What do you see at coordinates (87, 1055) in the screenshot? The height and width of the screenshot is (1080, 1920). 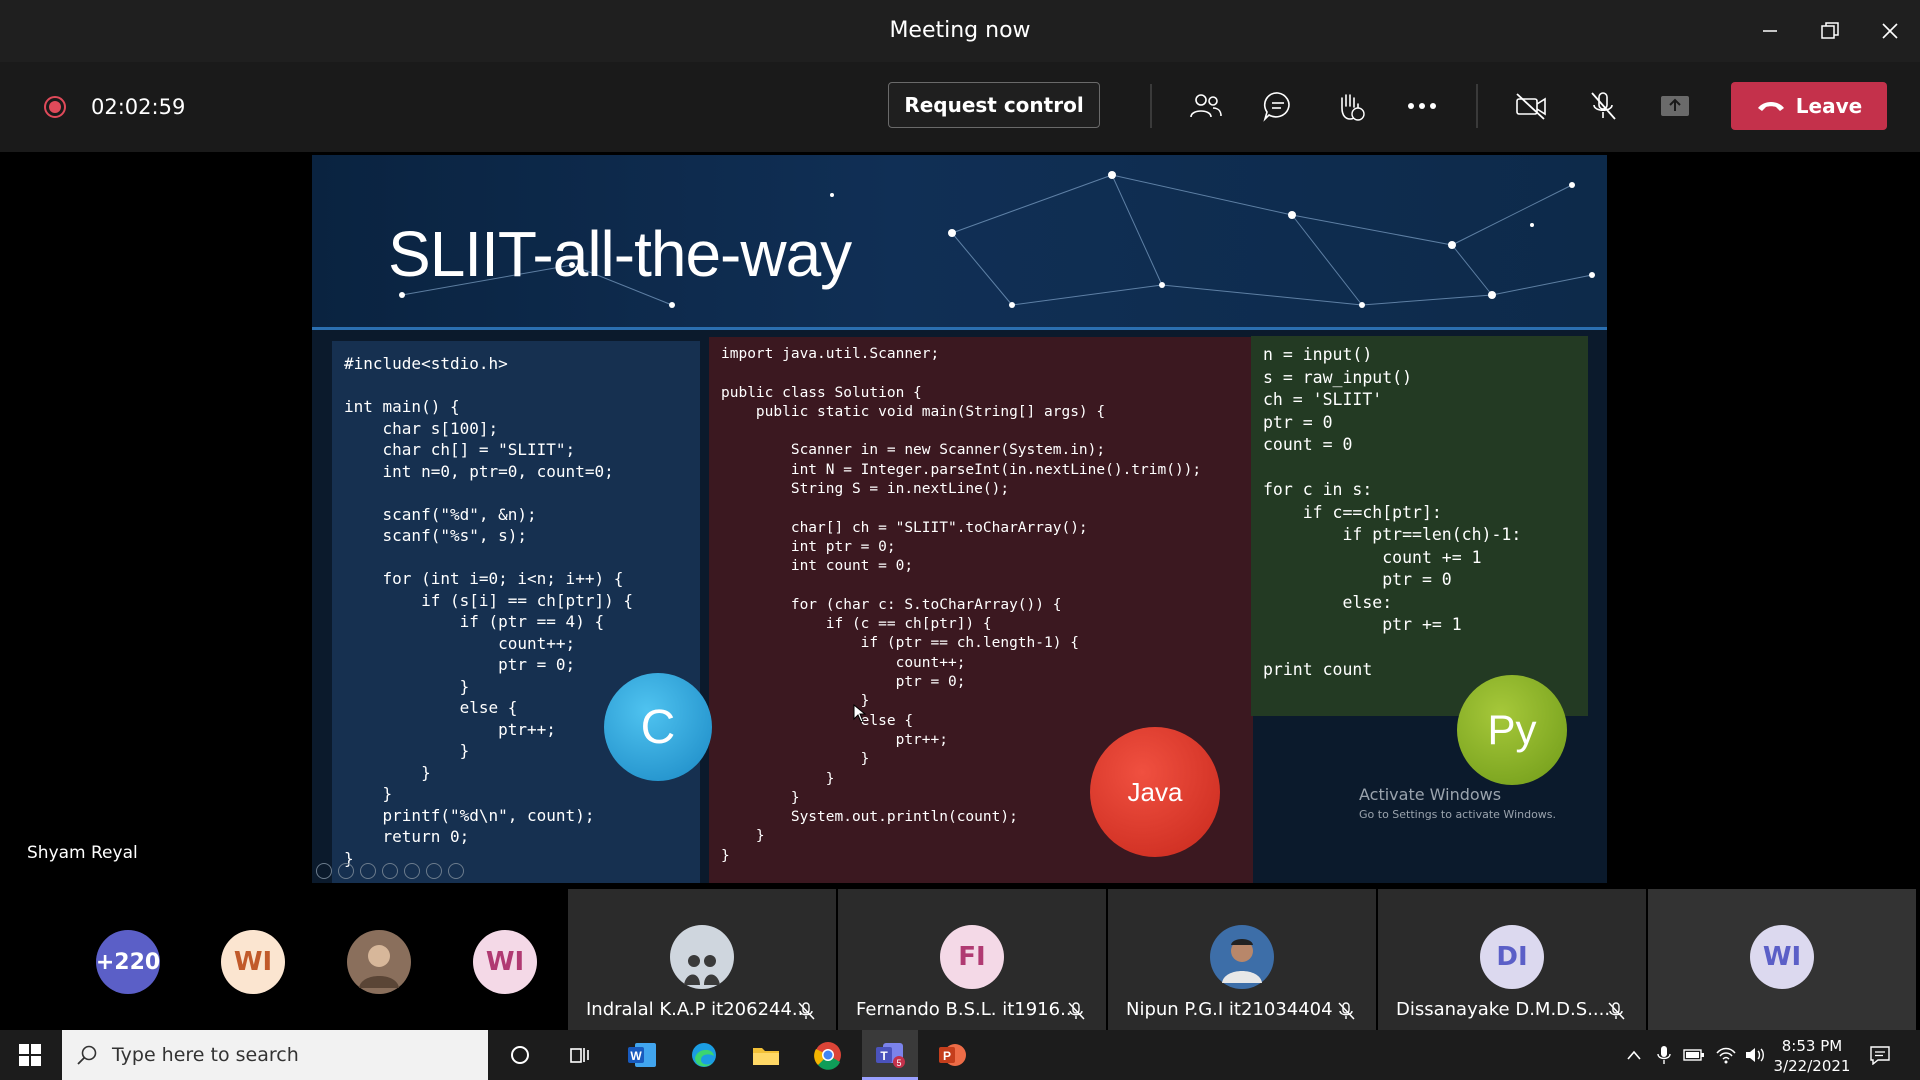 I see `search-icon` at bounding box center [87, 1055].